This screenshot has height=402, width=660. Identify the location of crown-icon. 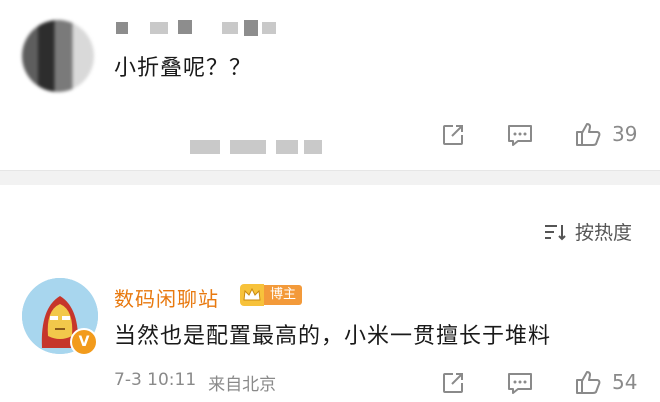
(252, 295).